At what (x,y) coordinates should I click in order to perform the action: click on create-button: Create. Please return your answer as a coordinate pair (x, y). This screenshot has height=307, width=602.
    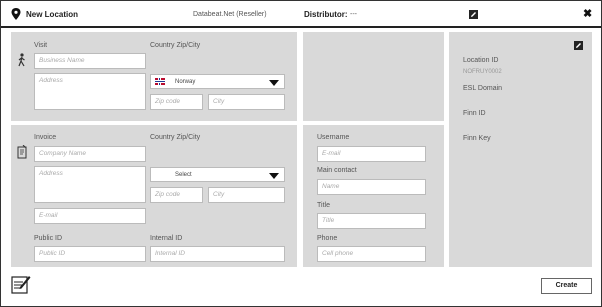
    Looking at the image, I should click on (566, 286).